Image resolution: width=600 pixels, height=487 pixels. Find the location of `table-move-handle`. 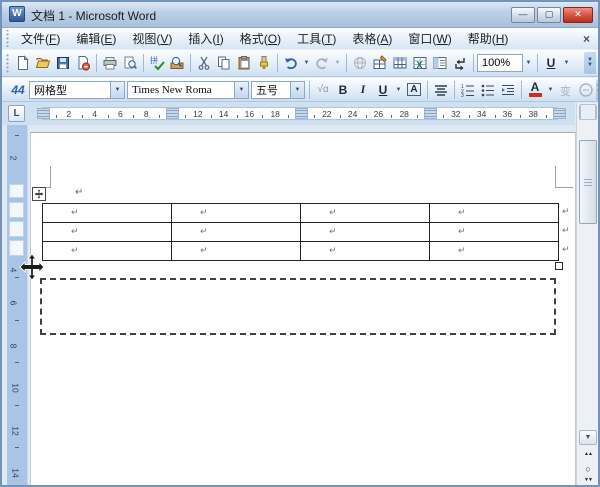

table-move-handle is located at coordinates (39, 194).